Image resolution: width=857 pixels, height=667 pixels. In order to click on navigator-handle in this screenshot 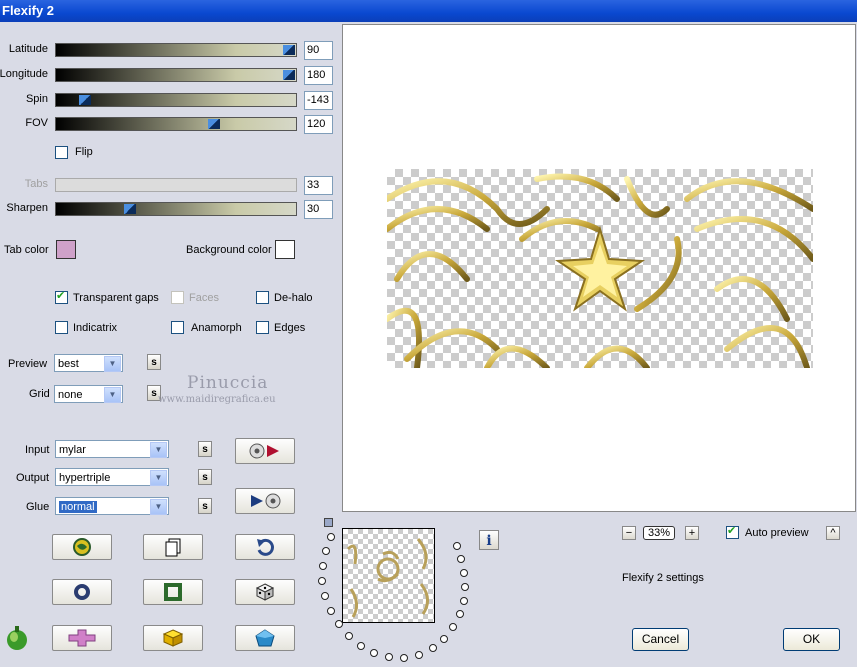, I will do `click(328, 522)`.